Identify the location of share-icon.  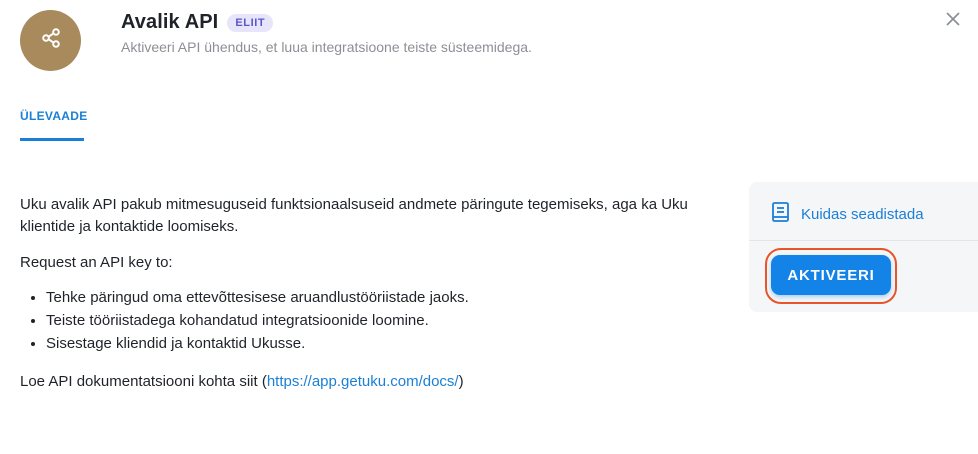
(51, 40).